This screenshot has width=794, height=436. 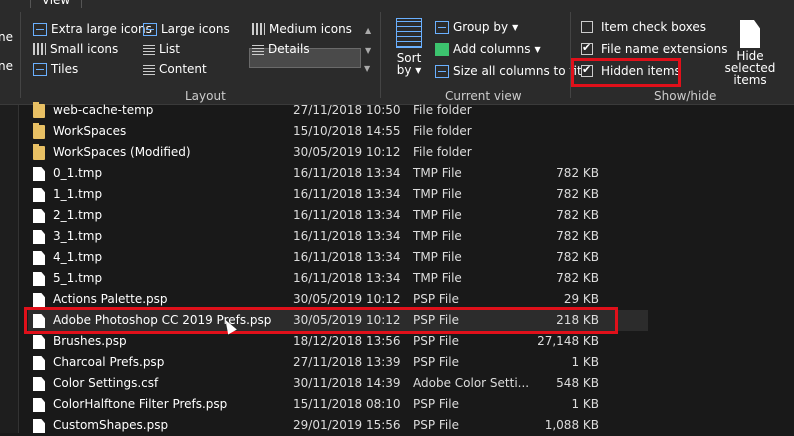 I want to click on file-date-modified: 15/11/2018 08:10, so click(x=347, y=404).